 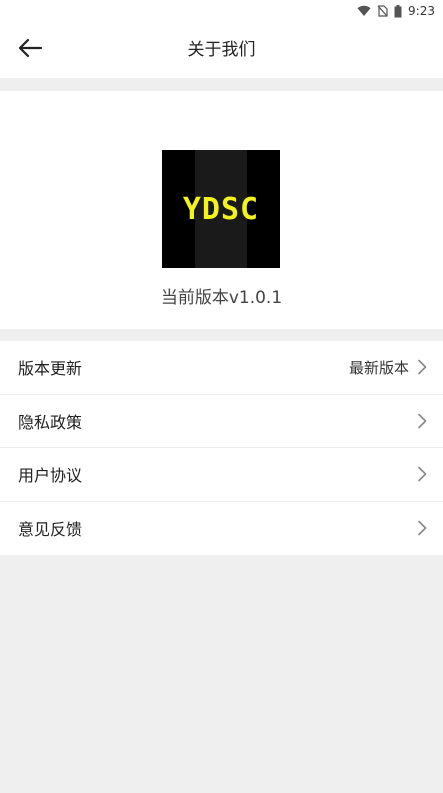 What do you see at coordinates (221, 11) in the screenshot?
I see `status-bar: 9:23` at bounding box center [221, 11].